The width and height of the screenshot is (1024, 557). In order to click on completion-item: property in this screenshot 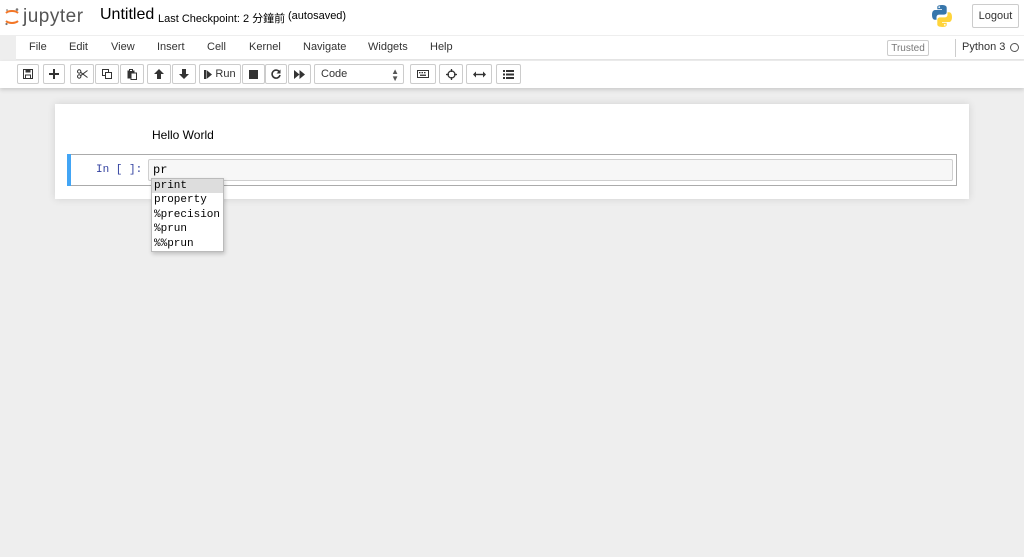, I will do `click(187, 200)`.